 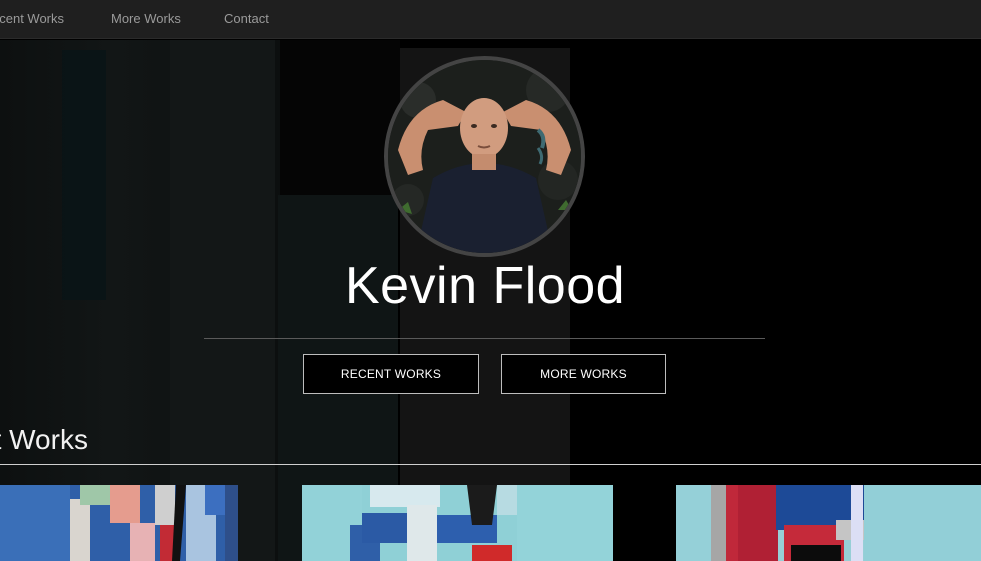 What do you see at coordinates (44, 439) in the screenshot?
I see `section-heading-recent-works: nt Works` at bounding box center [44, 439].